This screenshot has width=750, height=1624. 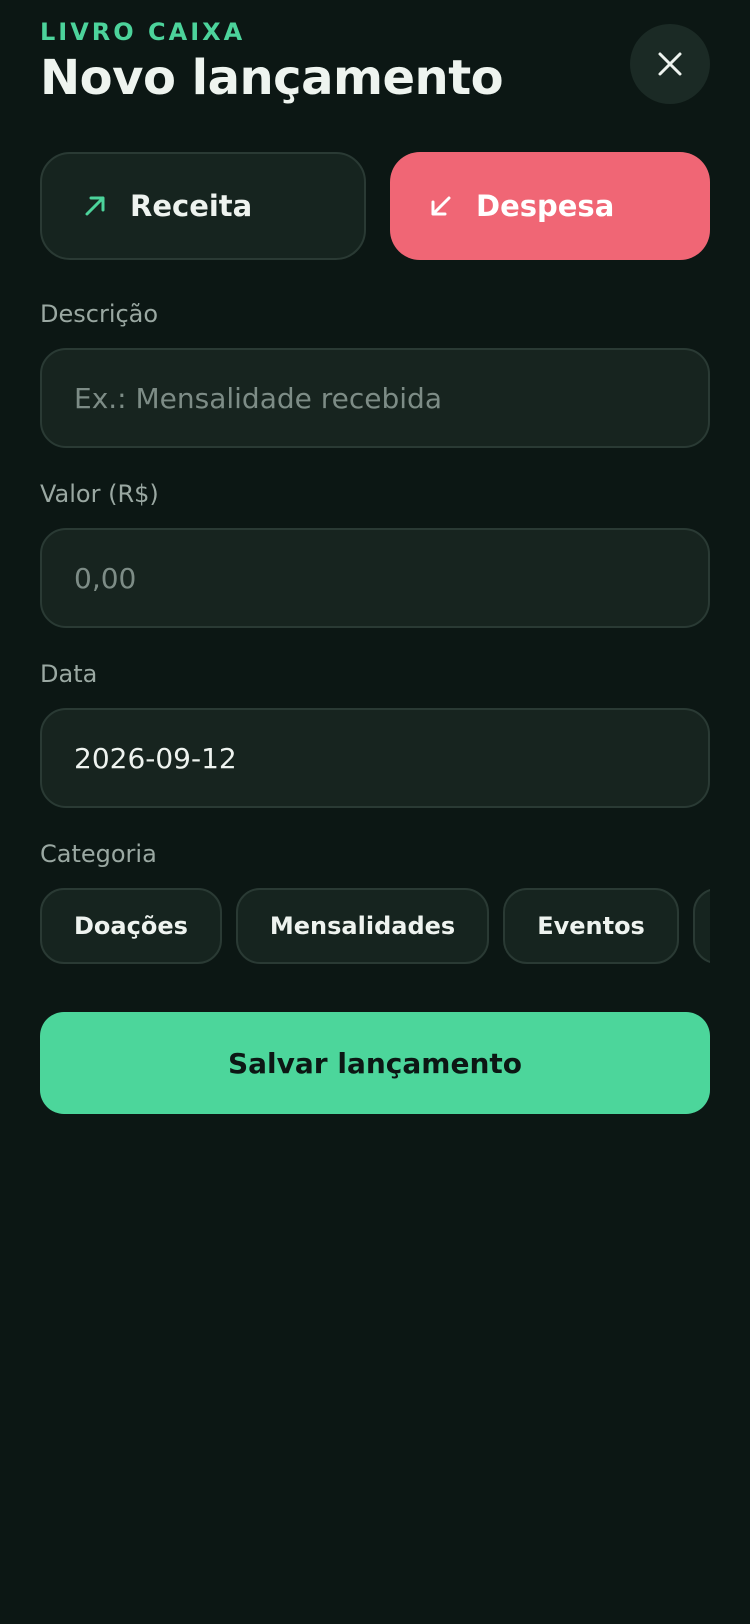 What do you see at coordinates (545, 206) in the screenshot?
I see `type-expense-label: Despesa` at bounding box center [545, 206].